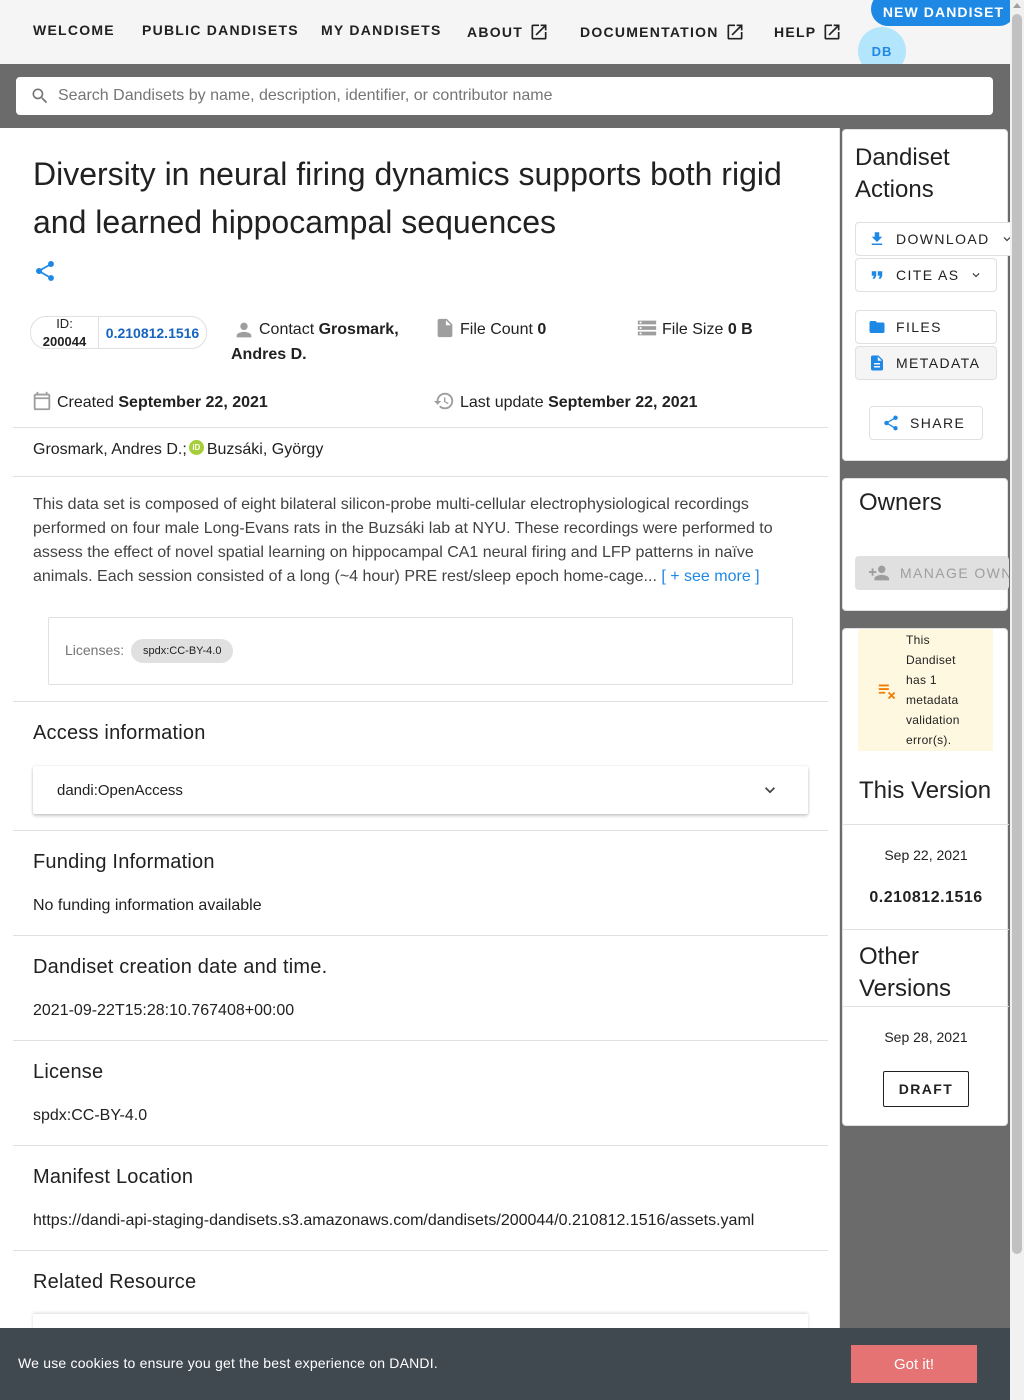 Image resolution: width=1024 pixels, height=1400 pixels. I want to click on license-title: License, so click(68, 1072).